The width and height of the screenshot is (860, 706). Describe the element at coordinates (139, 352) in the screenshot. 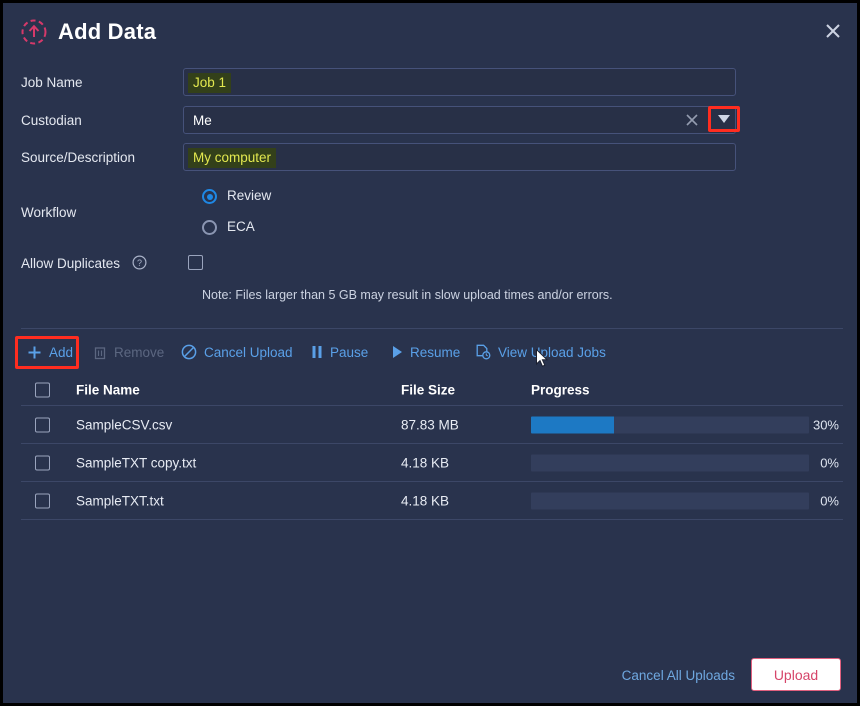

I see `remove-button-label: Remove` at that location.